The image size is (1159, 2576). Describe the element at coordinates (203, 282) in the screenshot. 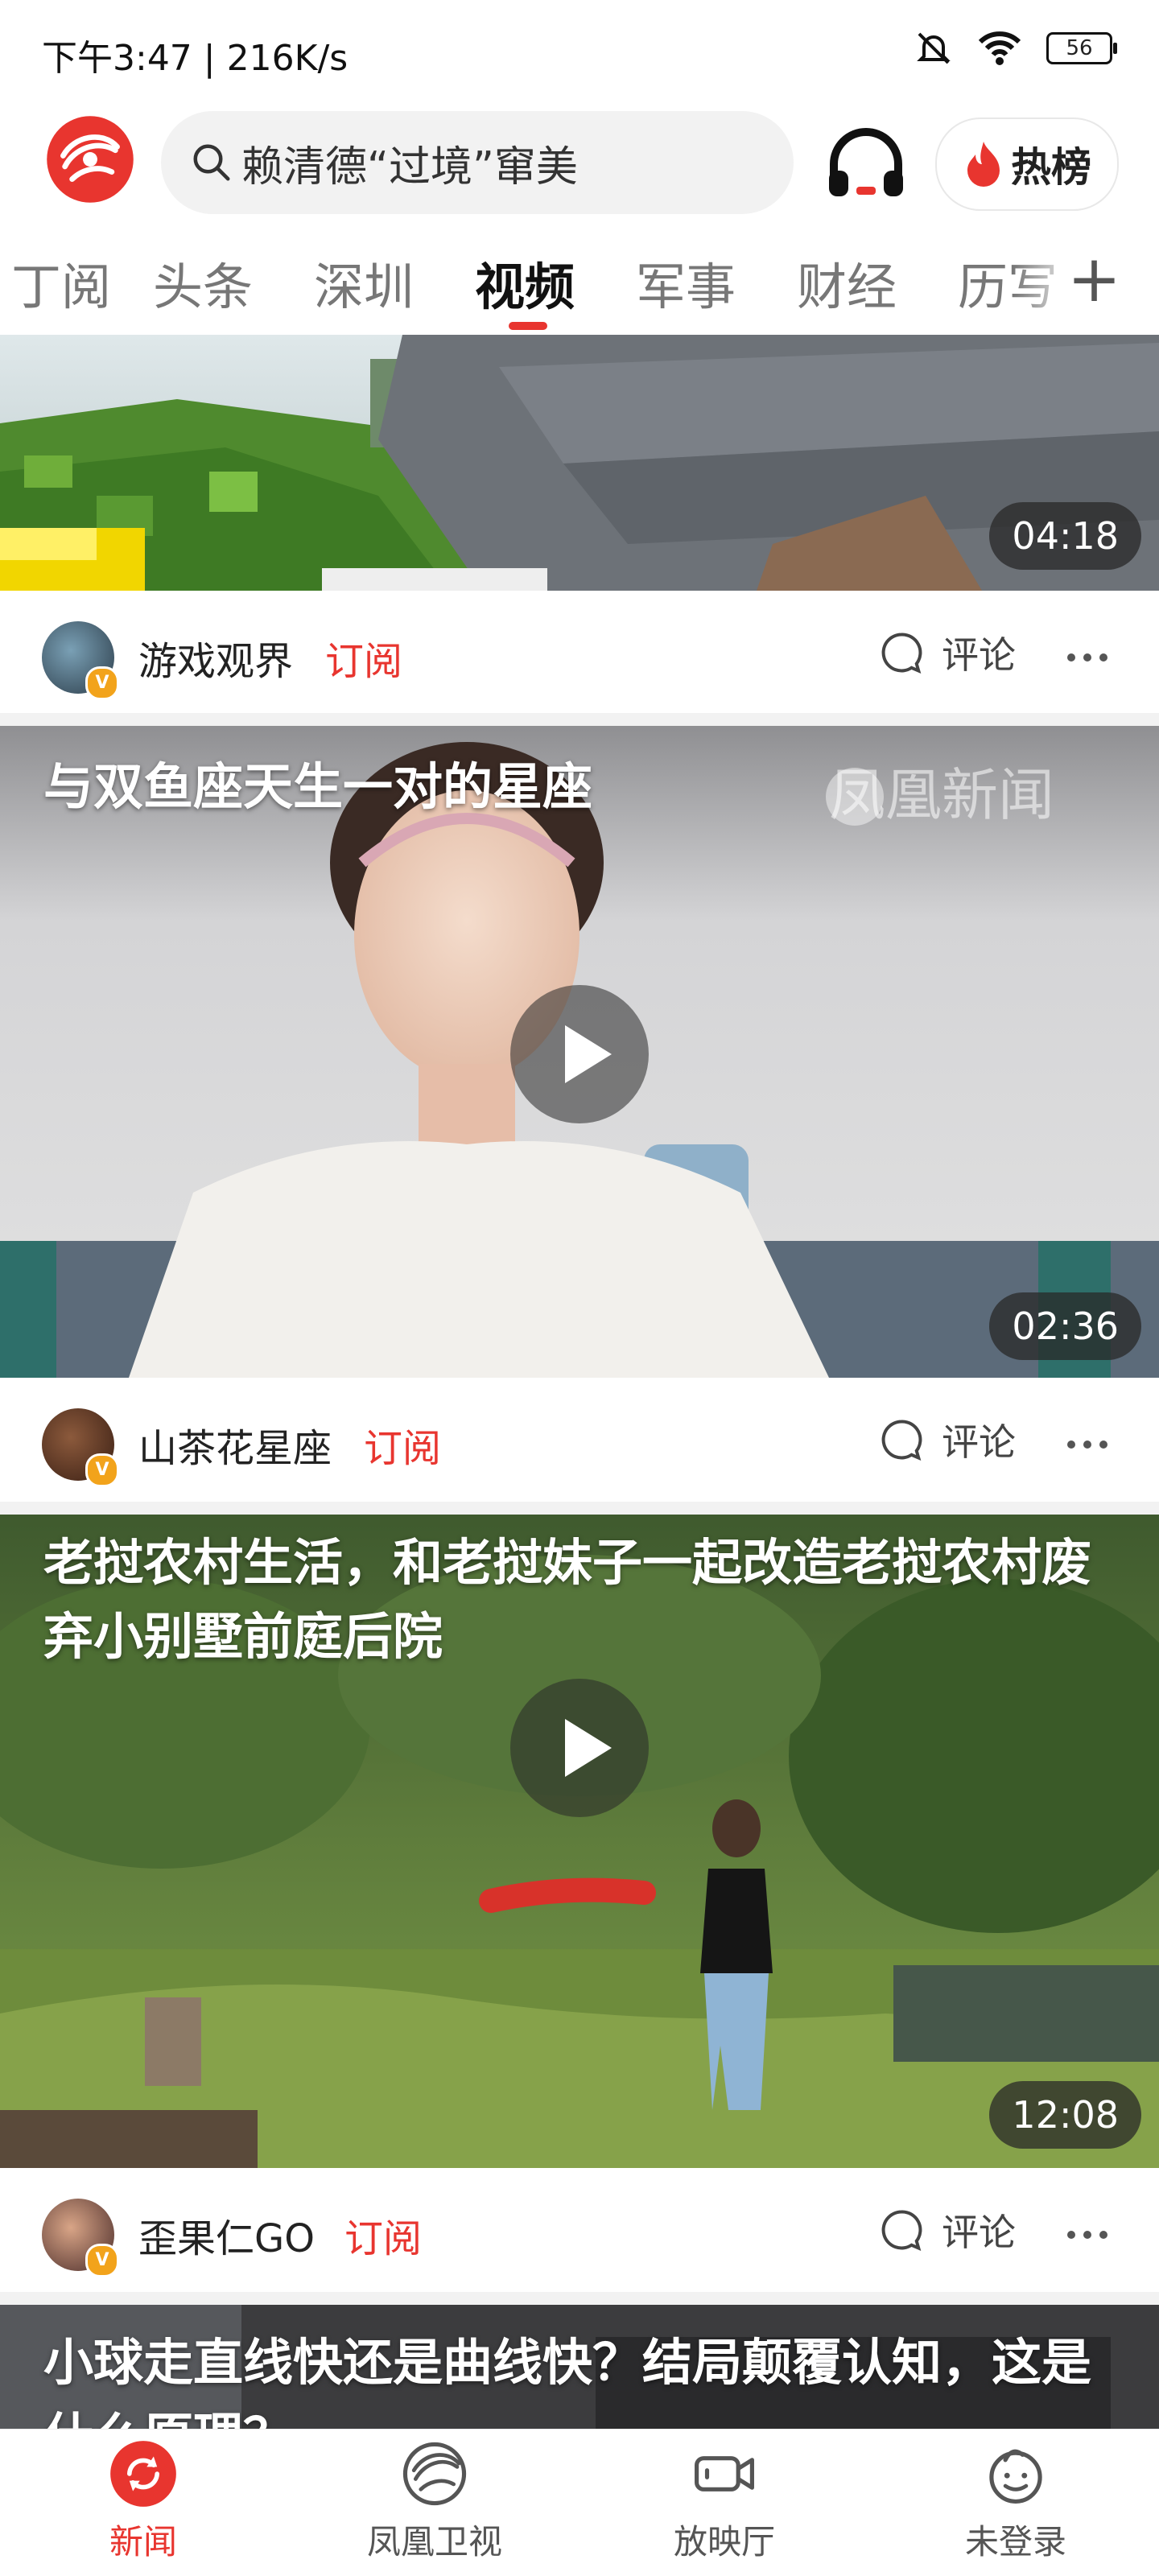

I see `tab-headlines: 头条` at that location.